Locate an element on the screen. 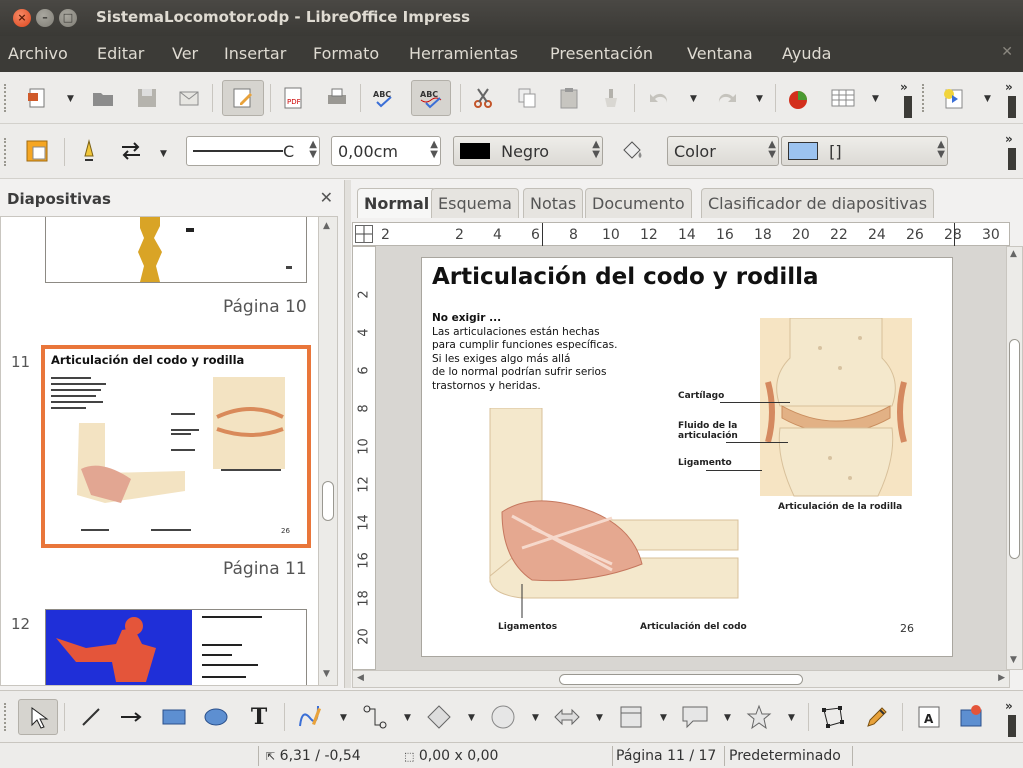 The image size is (1023, 768). line-style-select: C ▲ ▼ is located at coordinates (253, 151).